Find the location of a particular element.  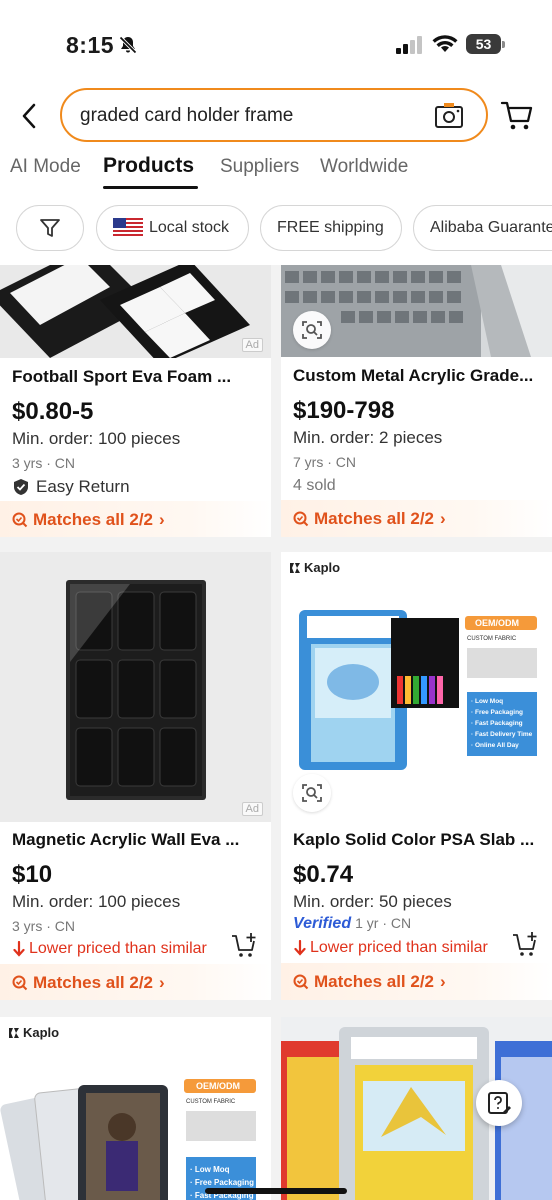

feature-item: · Free Packaging is located at coordinates (497, 712).